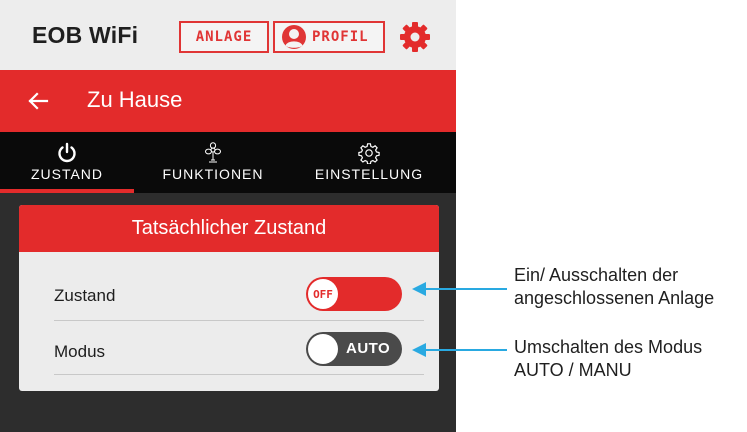 Image resolution: width=747 pixels, height=432 pixels. What do you see at coordinates (369, 174) in the screenshot?
I see `tab-einstellung-label: EINSTELLUNG` at bounding box center [369, 174].